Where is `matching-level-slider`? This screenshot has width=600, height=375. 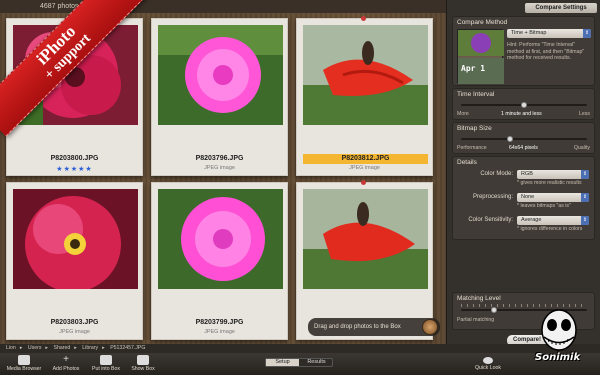 matching-level-slider is located at coordinates (494, 310).